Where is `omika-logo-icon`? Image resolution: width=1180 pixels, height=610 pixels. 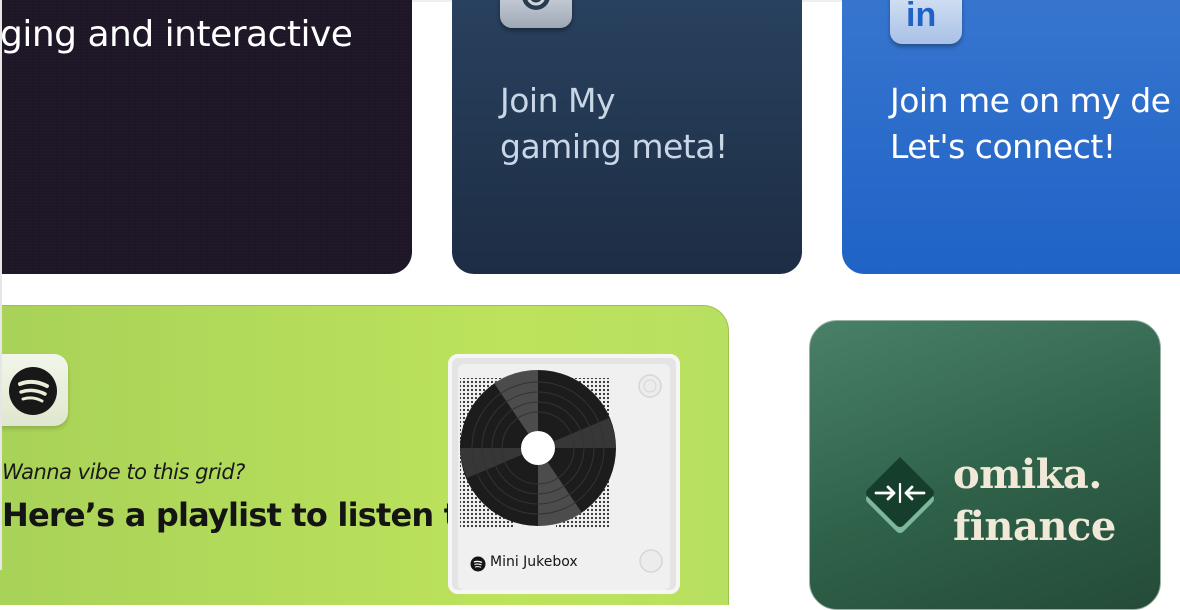 omika-logo-icon is located at coordinates (900, 495).